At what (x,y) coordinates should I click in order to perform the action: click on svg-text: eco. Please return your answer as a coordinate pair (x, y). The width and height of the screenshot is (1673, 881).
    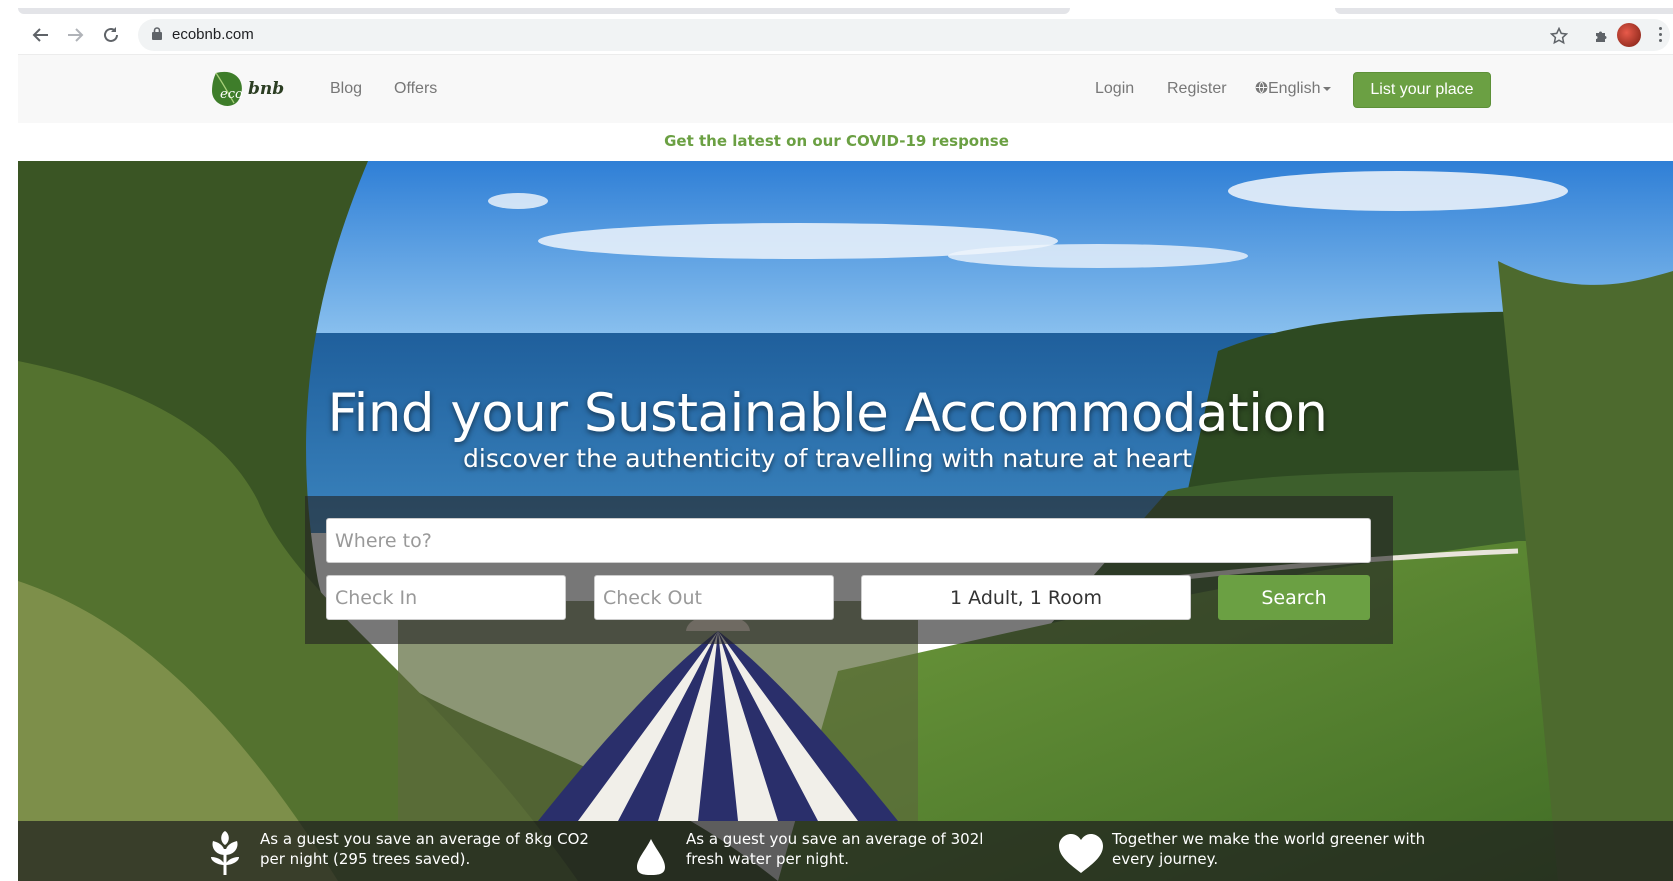
    Looking at the image, I should click on (231, 94).